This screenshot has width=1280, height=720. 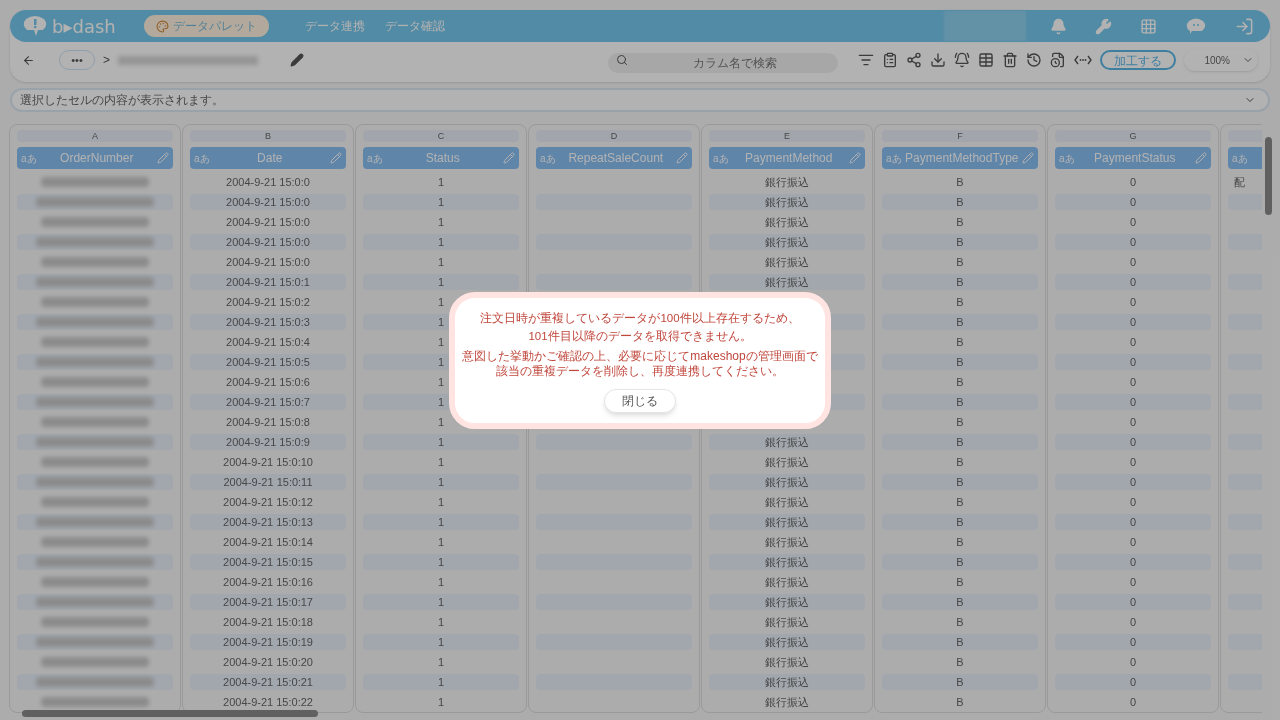 What do you see at coordinates (723, 63) in the screenshot?
I see `search-field: カラム名で検索` at bounding box center [723, 63].